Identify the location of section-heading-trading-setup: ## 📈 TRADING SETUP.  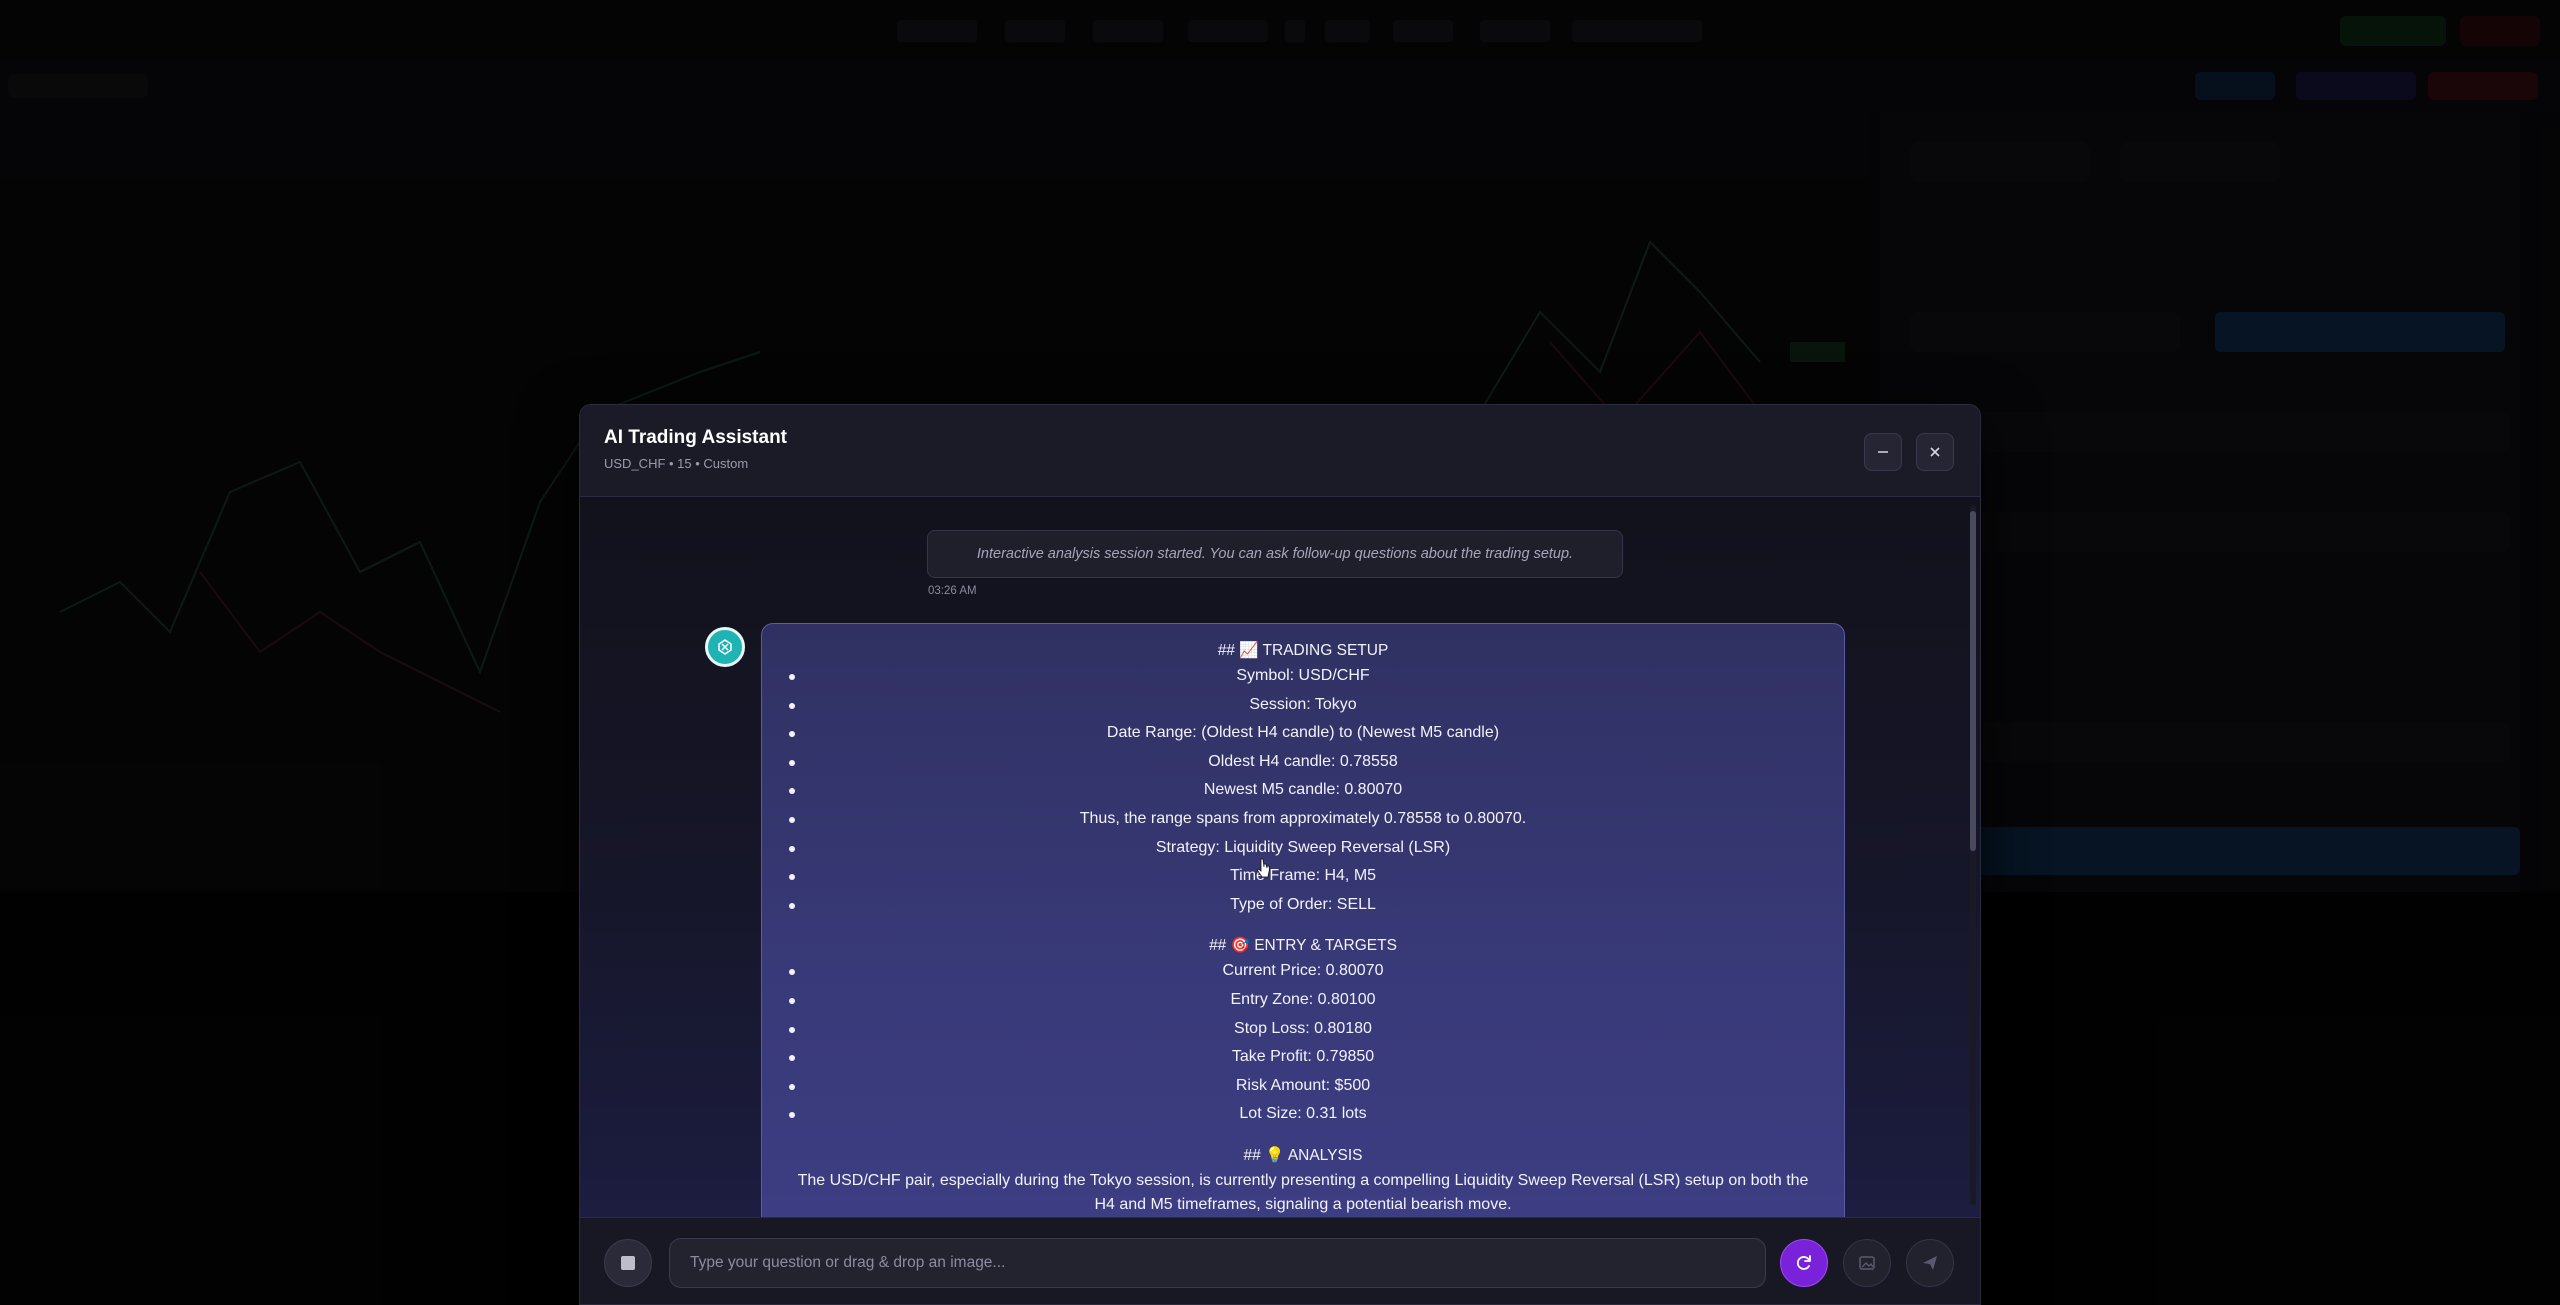
(1303, 650).